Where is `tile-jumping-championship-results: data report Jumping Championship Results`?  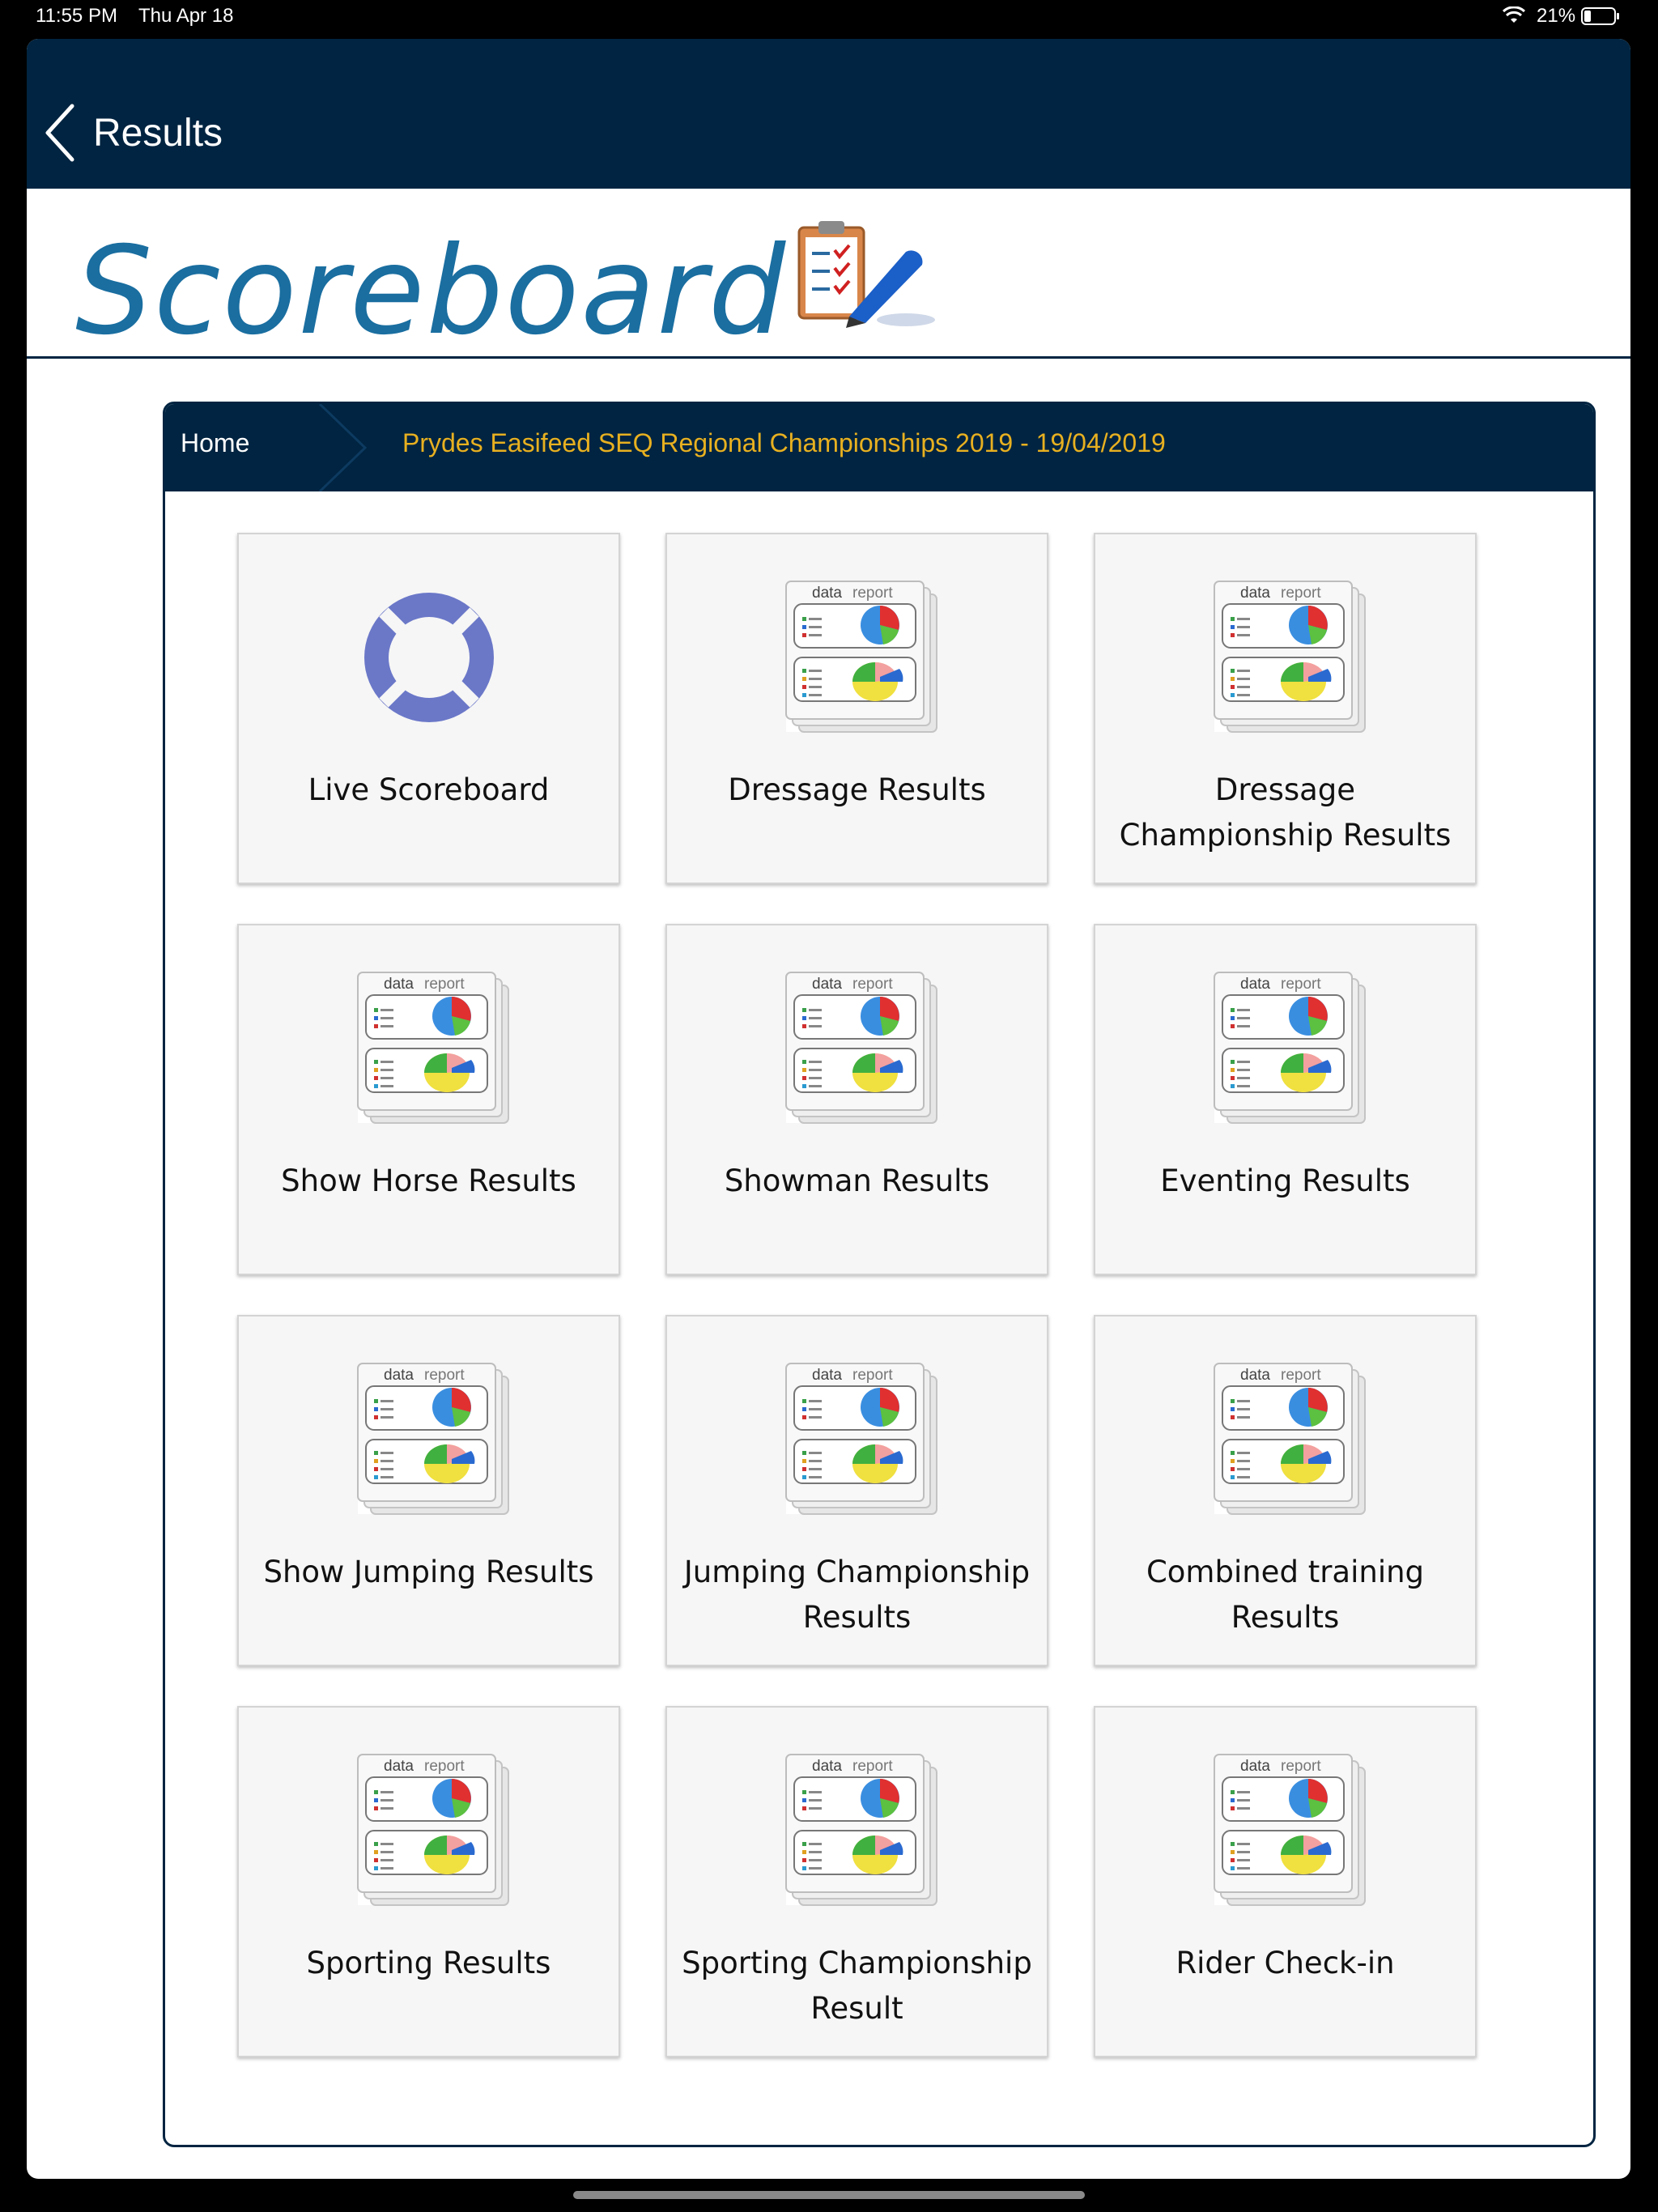 tile-jumping-championship-results: data report Jumping Championship Results is located at coordinates (856, 1490).